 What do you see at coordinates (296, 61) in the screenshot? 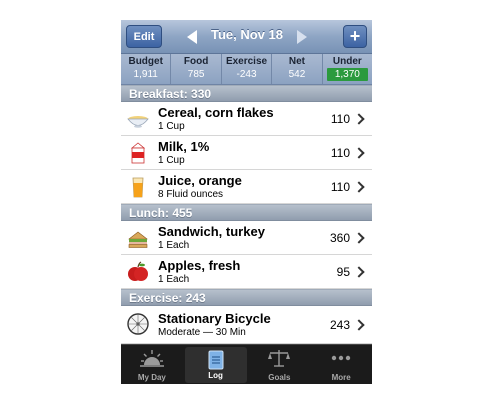
I see `summary-label: Net` at bounding box center [296, 61].